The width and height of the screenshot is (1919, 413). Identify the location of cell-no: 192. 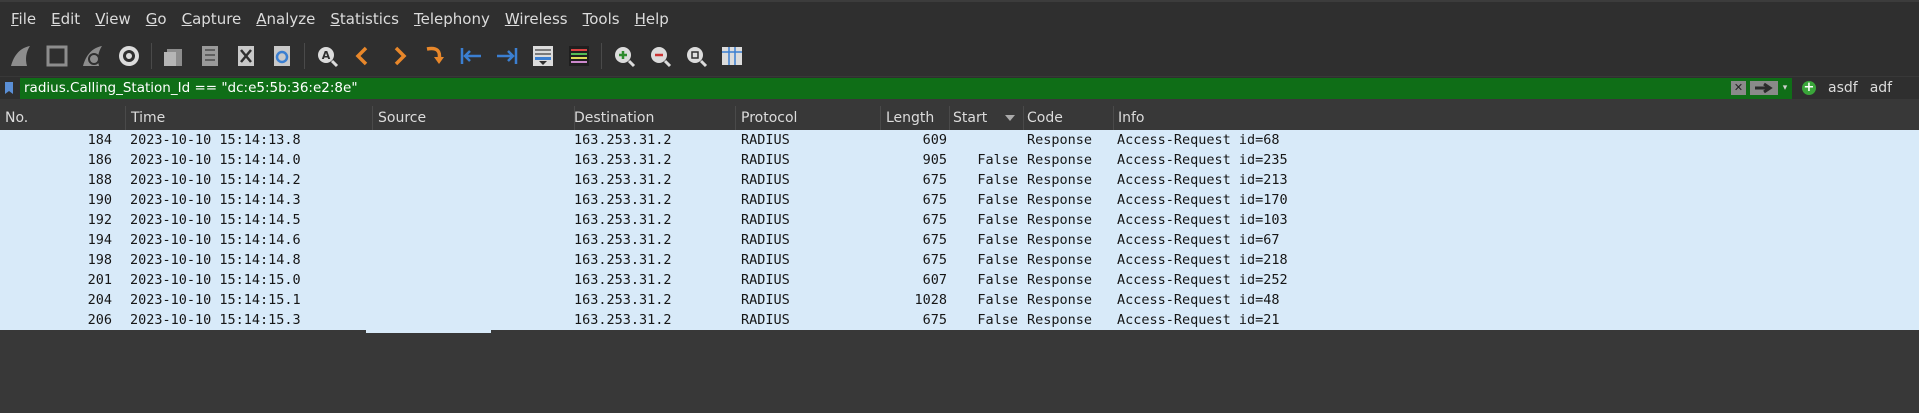
(99, 220).